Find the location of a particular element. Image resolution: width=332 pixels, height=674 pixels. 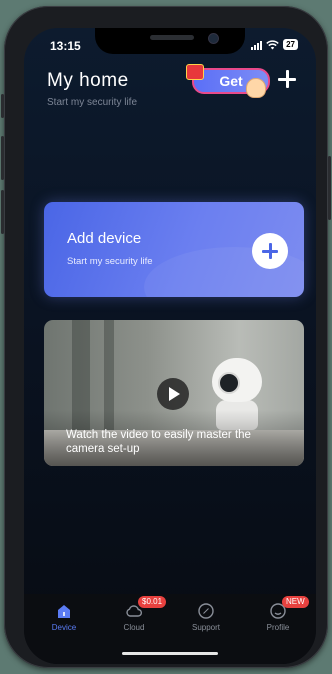

mute-switch is located at coordinates (2, 106).